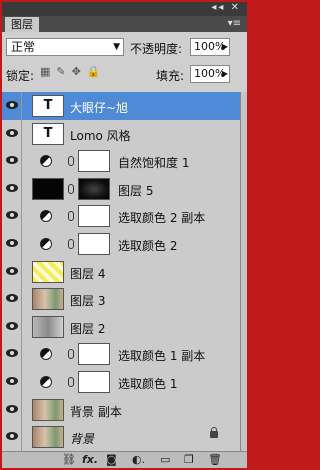 This screenshot has height=470, width=320. I want to click on layer-row: 背景 副本, so click(121, 410).